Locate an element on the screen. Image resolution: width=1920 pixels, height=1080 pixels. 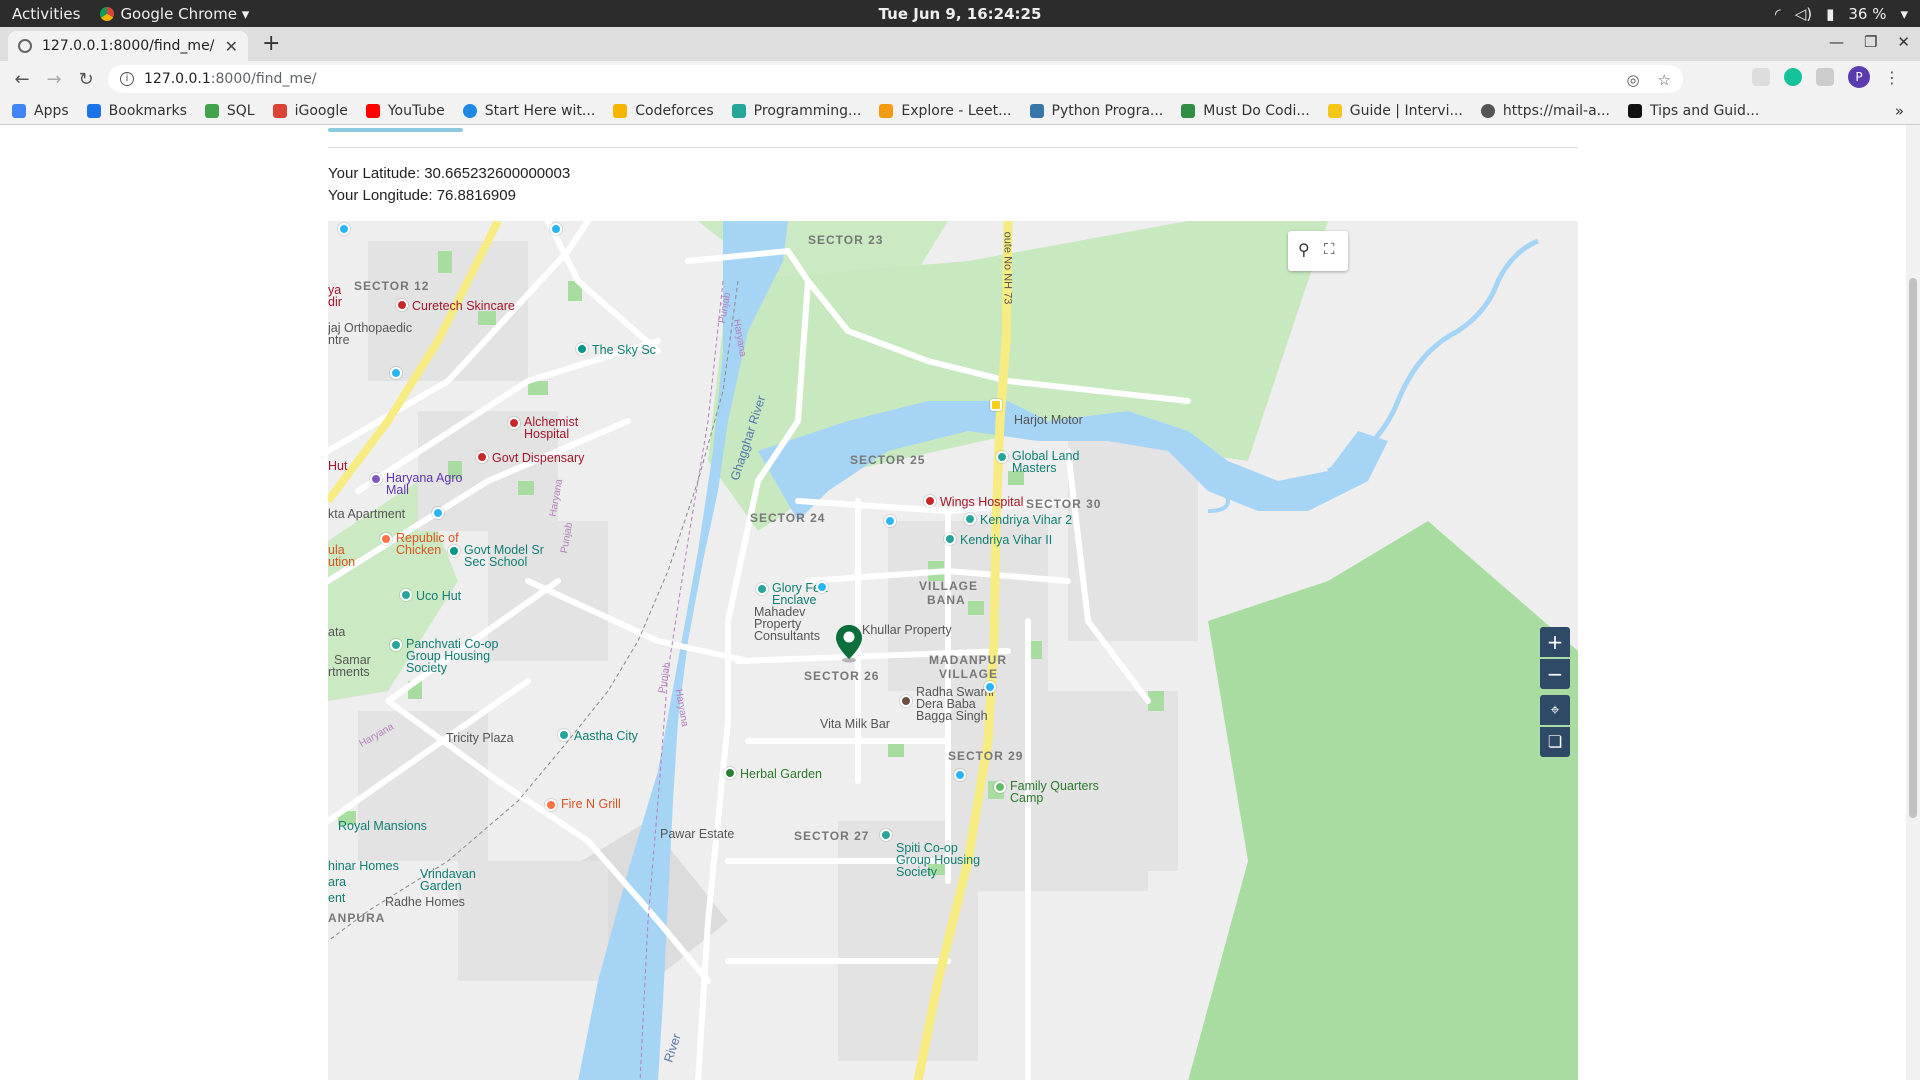
more-bookmarks-icon: » is located at coordinates (1899, 111).